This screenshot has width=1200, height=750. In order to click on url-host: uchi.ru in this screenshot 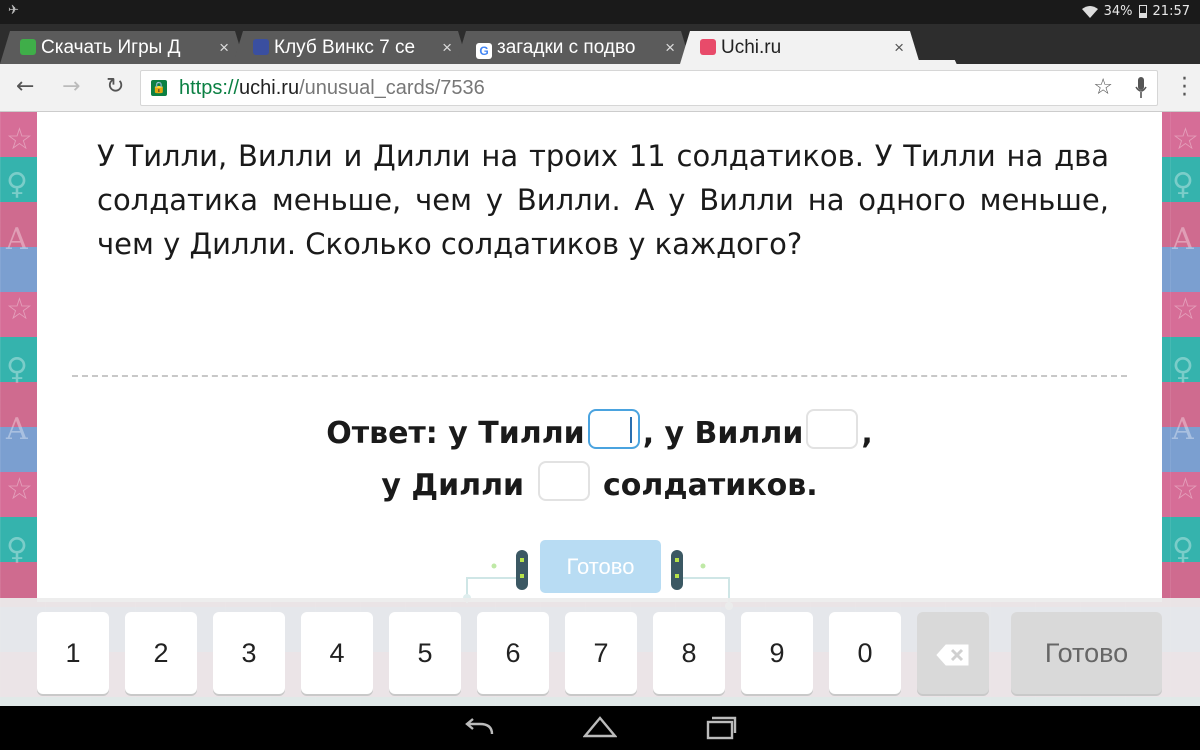, I will do `click(269, 88)`.